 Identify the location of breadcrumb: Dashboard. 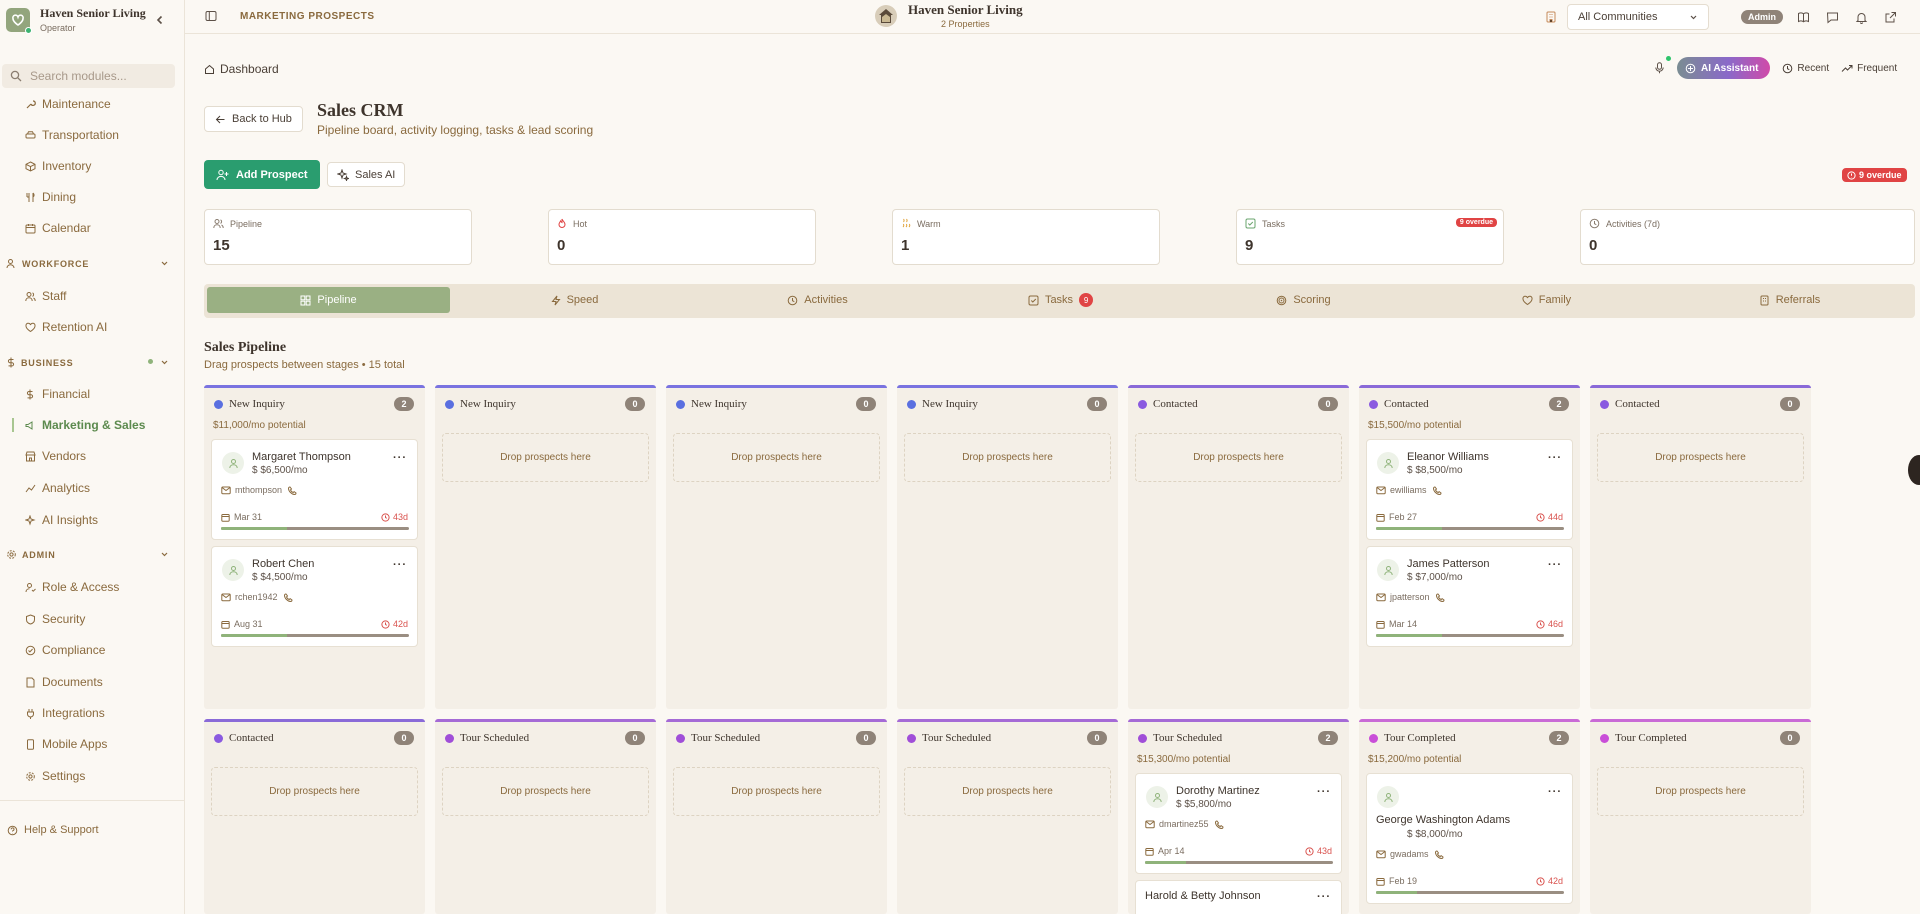
(241, 69).